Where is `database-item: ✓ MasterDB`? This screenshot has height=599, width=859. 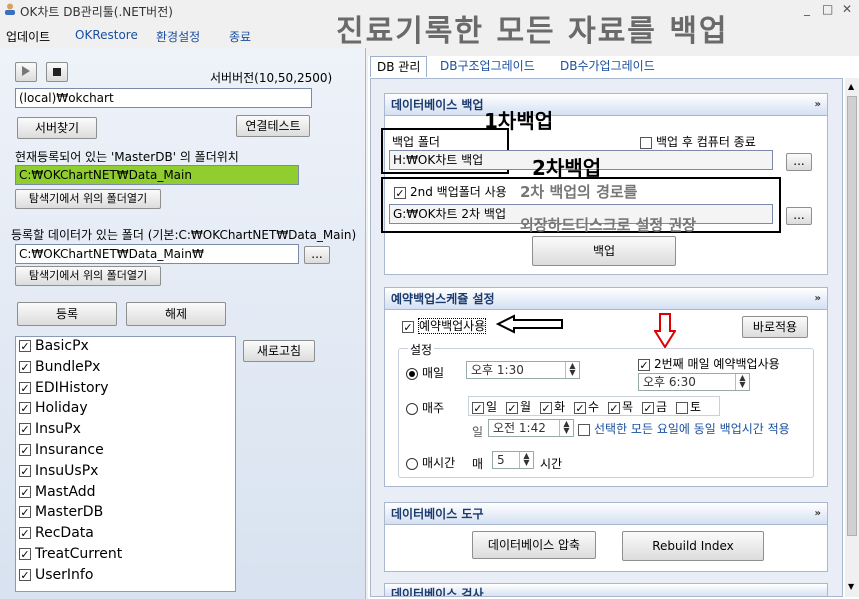
database-item: ✓ MasterDB is located at coordinates (61, 512).